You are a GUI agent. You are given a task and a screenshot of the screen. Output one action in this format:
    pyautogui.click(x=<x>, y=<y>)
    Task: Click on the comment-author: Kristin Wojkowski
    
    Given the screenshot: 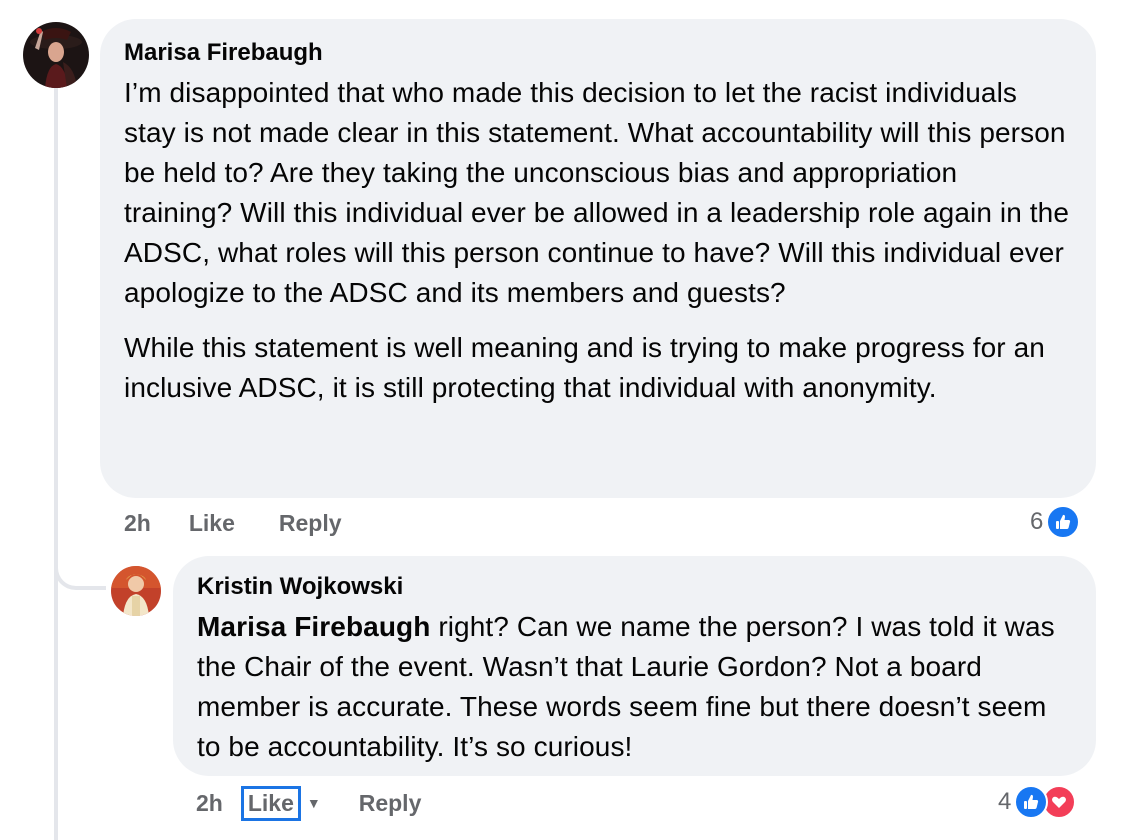 What is the action you would take?
    pyautogui.click(x=634, y=587)
    